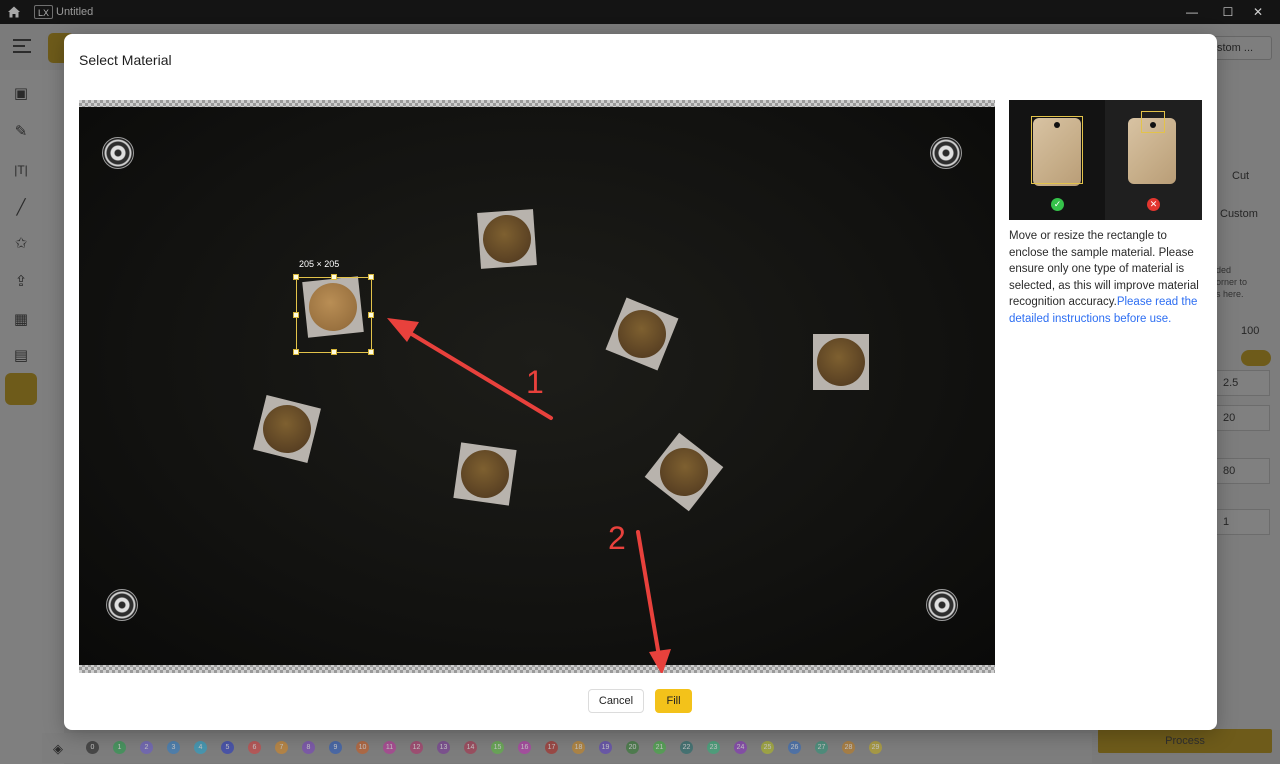  I want to click on layer-dot: 20, so click(632, 747).